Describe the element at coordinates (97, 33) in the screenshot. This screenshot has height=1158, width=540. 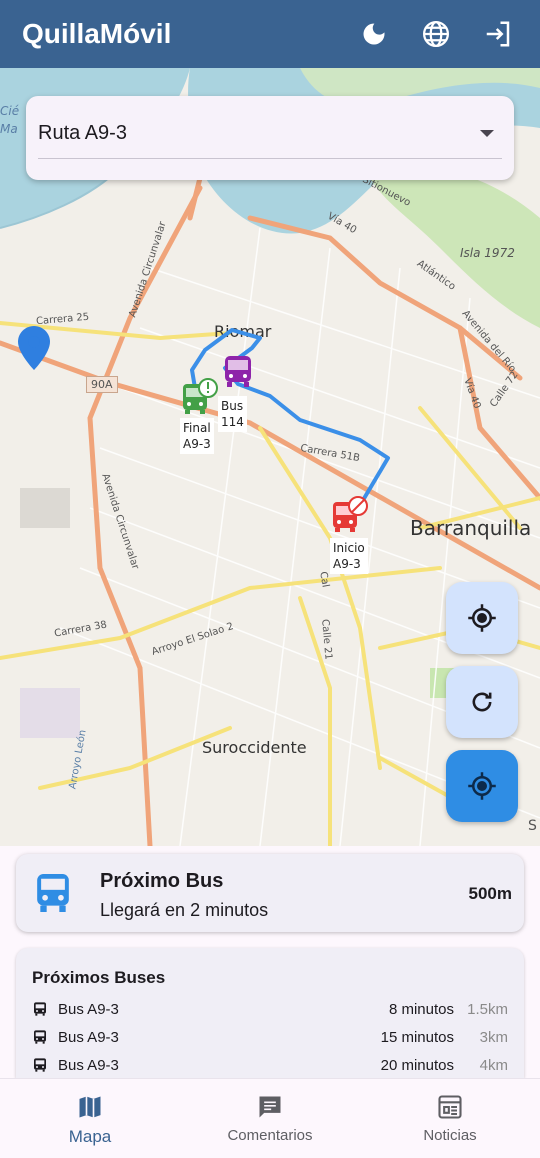
I see `app-title: QuillaMóvil` at that location.